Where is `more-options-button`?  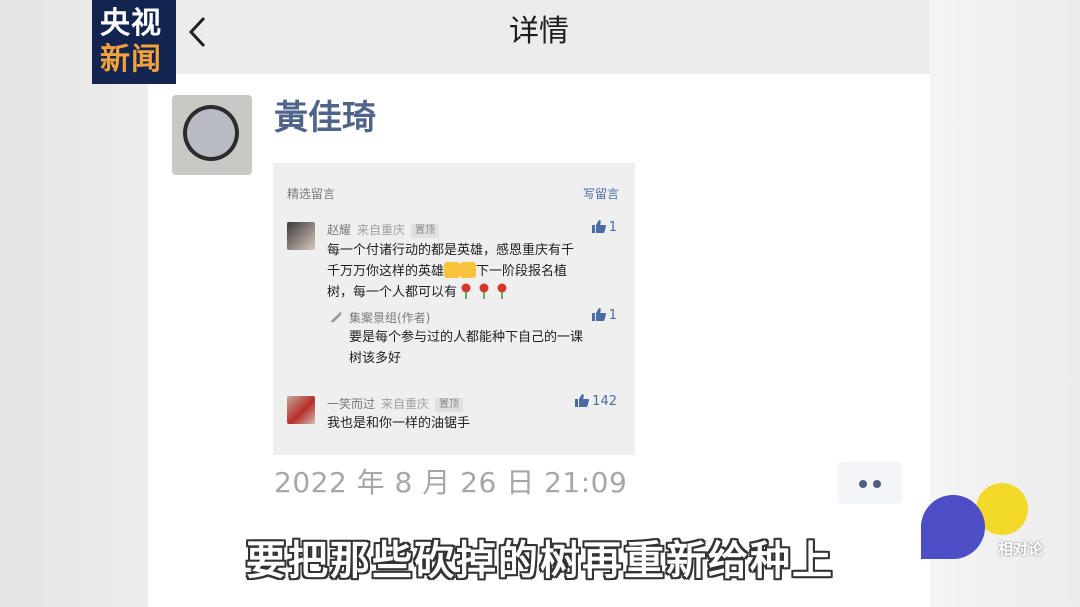 more-options-button is located at coordinates (870, 483).